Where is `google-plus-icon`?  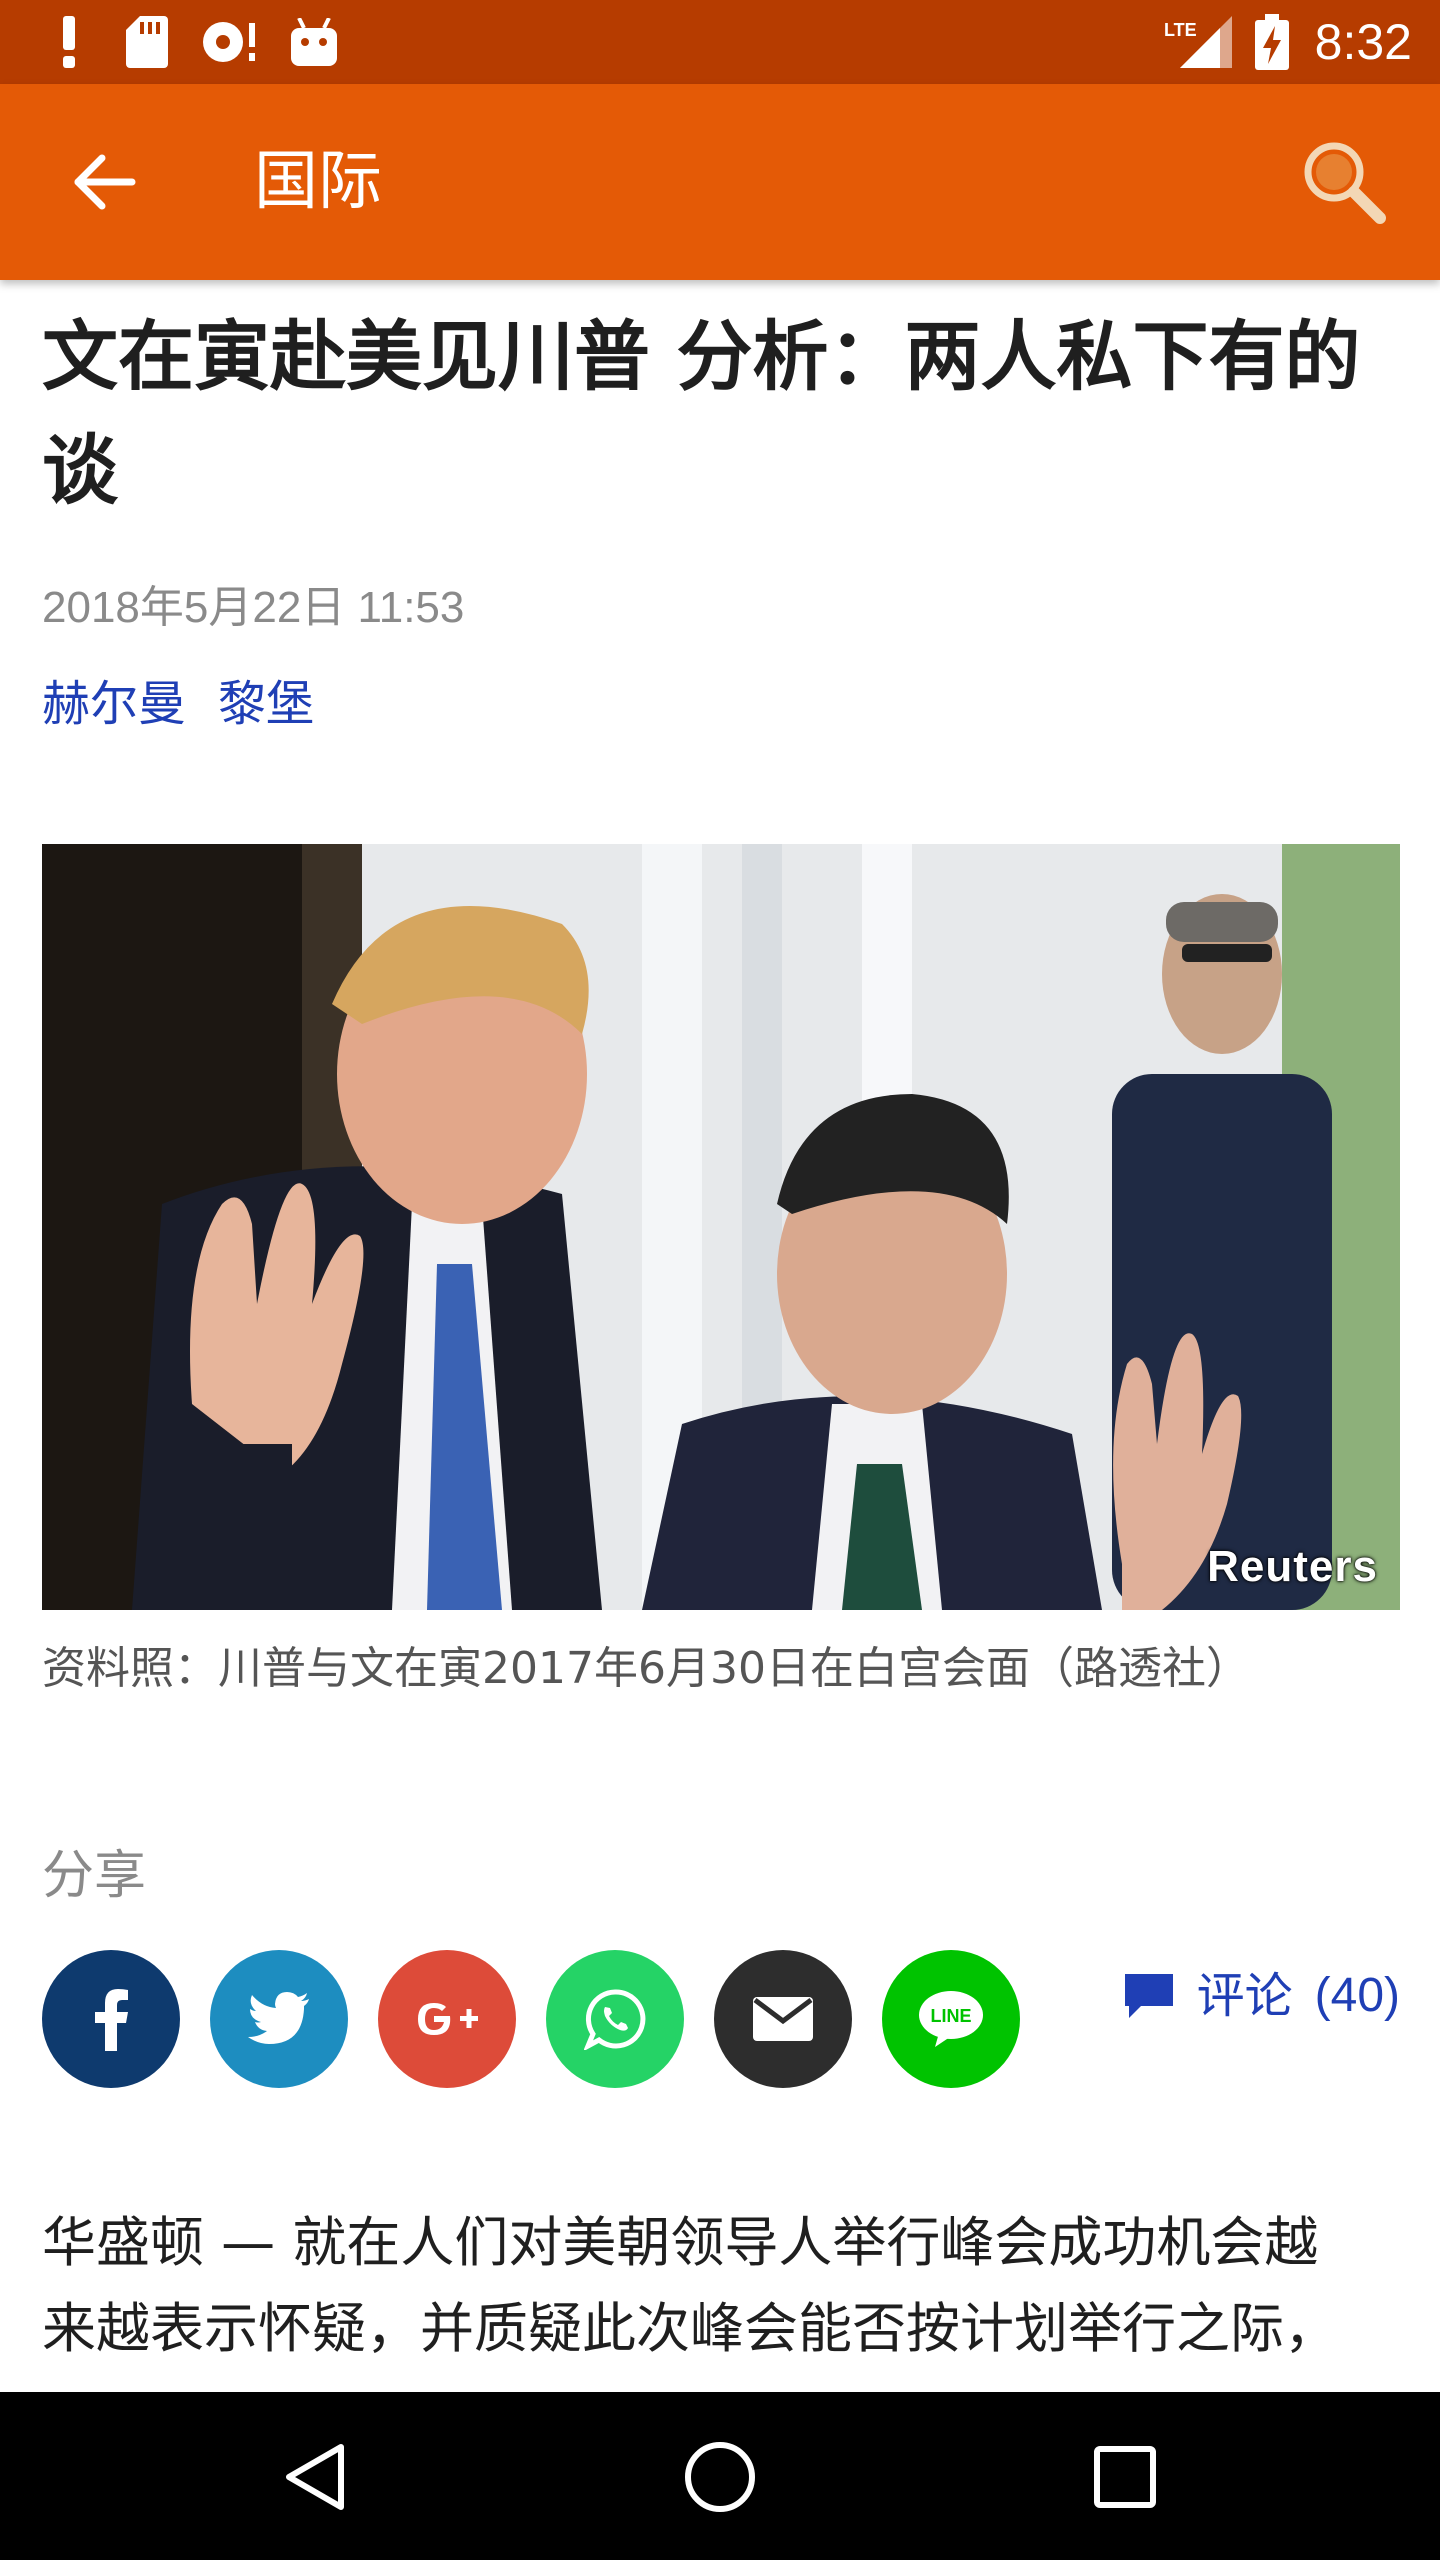
google-plus-icon is located at coordinates (448, 2019).